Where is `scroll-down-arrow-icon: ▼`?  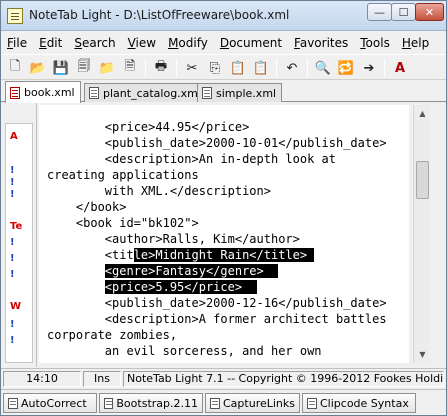
scroll-down-arrow-icon: ▼ is located at coordinates (422, 354).